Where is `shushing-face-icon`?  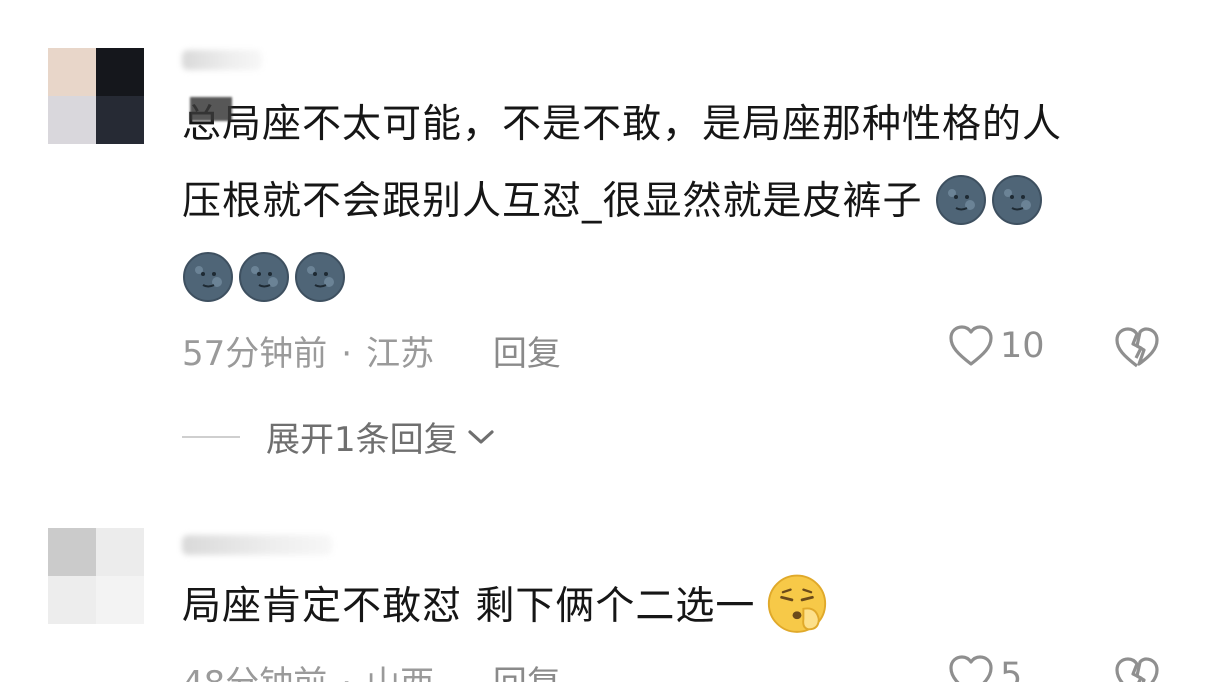 shushing-face-icon is located at coordinates (796, 603).